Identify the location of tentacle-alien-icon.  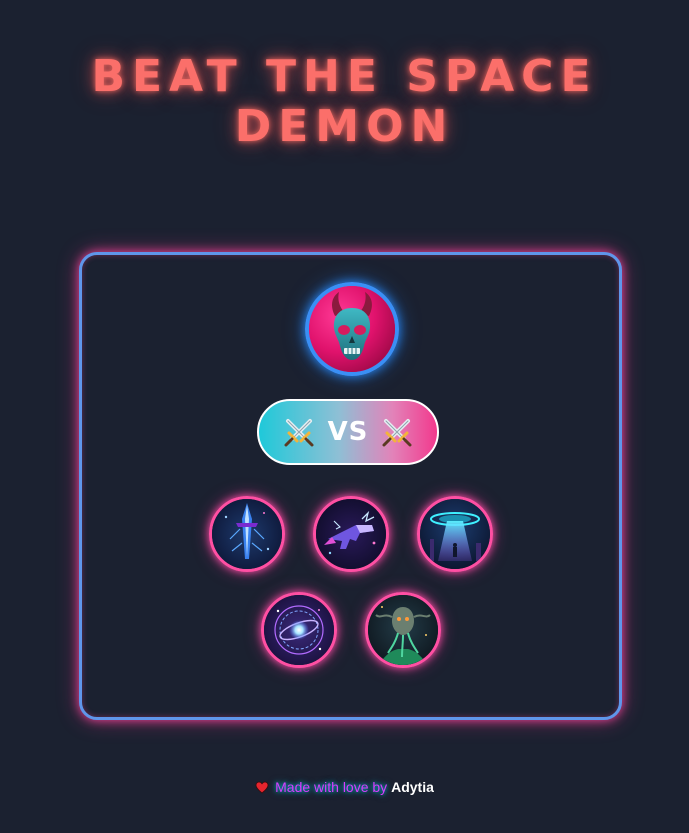
(403, 630).